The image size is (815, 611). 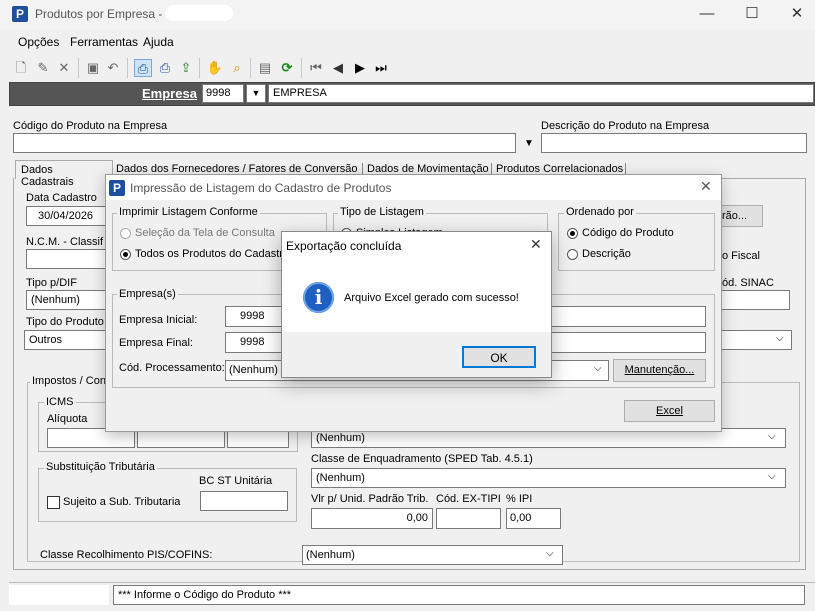 I want to click on radio-codigo, so click(x=572, y=233).